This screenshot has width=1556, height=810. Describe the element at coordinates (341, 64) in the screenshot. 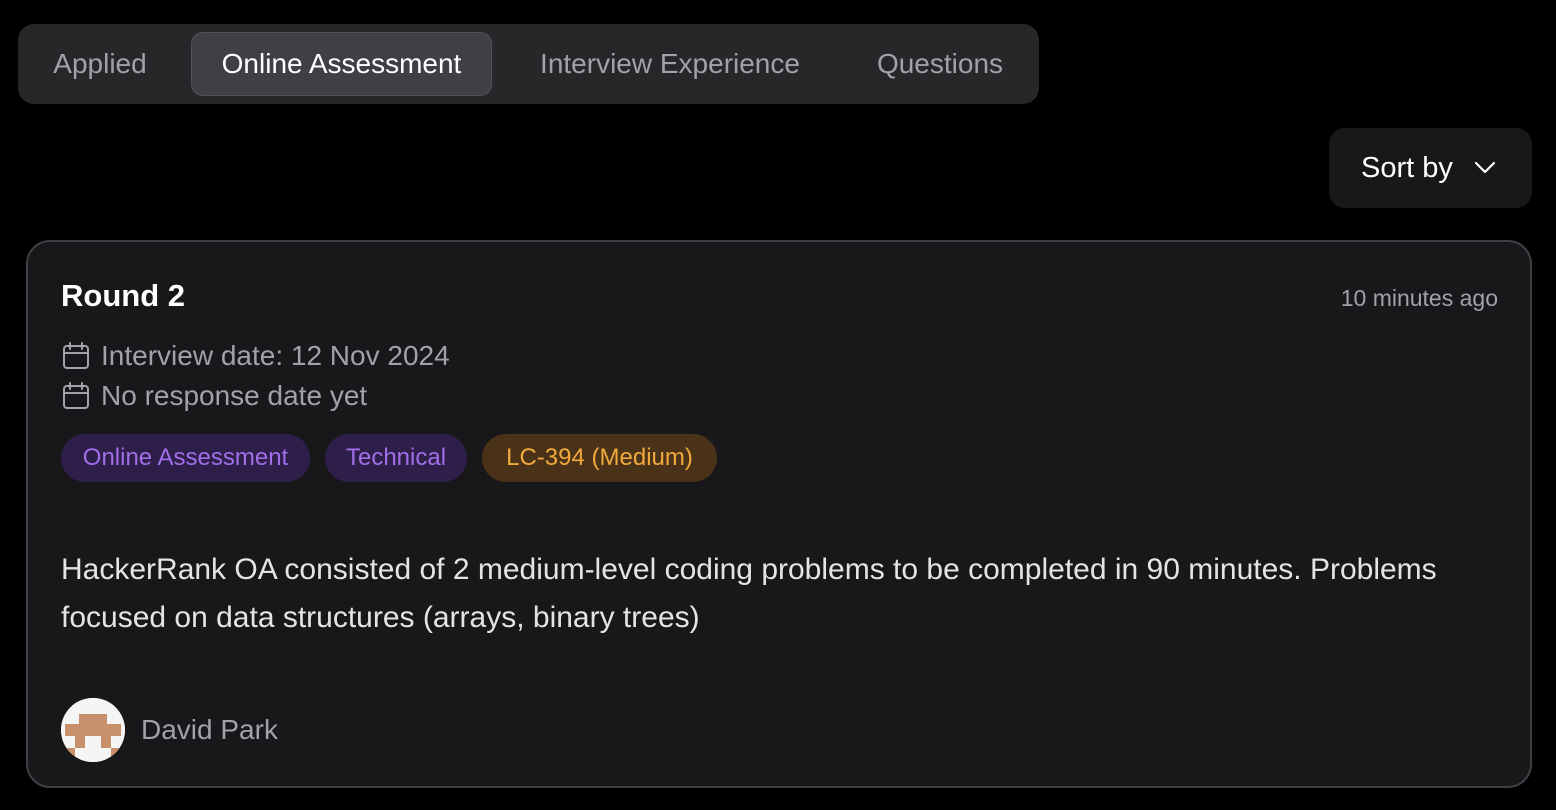

I see `tab-online-assessment: Online Assessment` at that location.